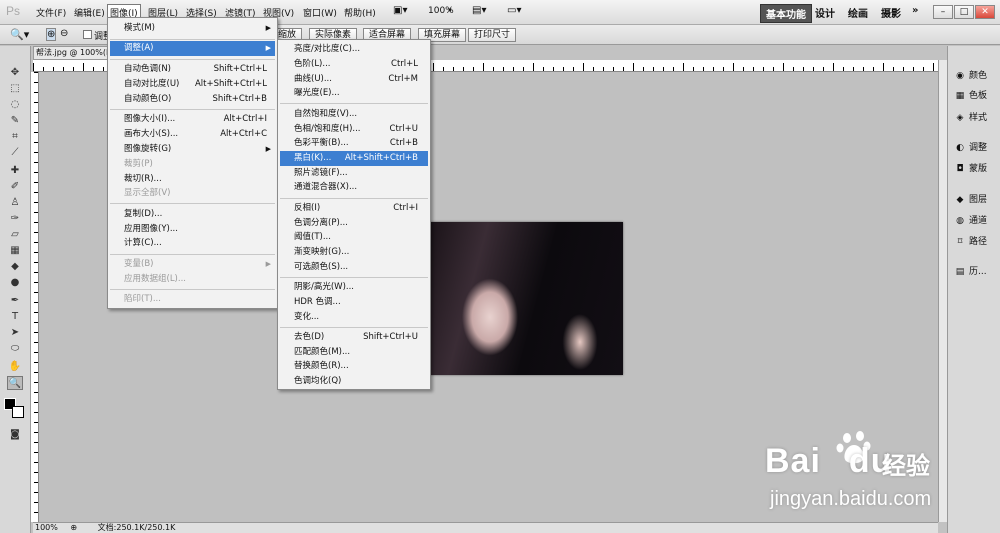 Image resolution: width=1000 pixels, height=533 pixels. I want to click on document-image, so click(526, 298).